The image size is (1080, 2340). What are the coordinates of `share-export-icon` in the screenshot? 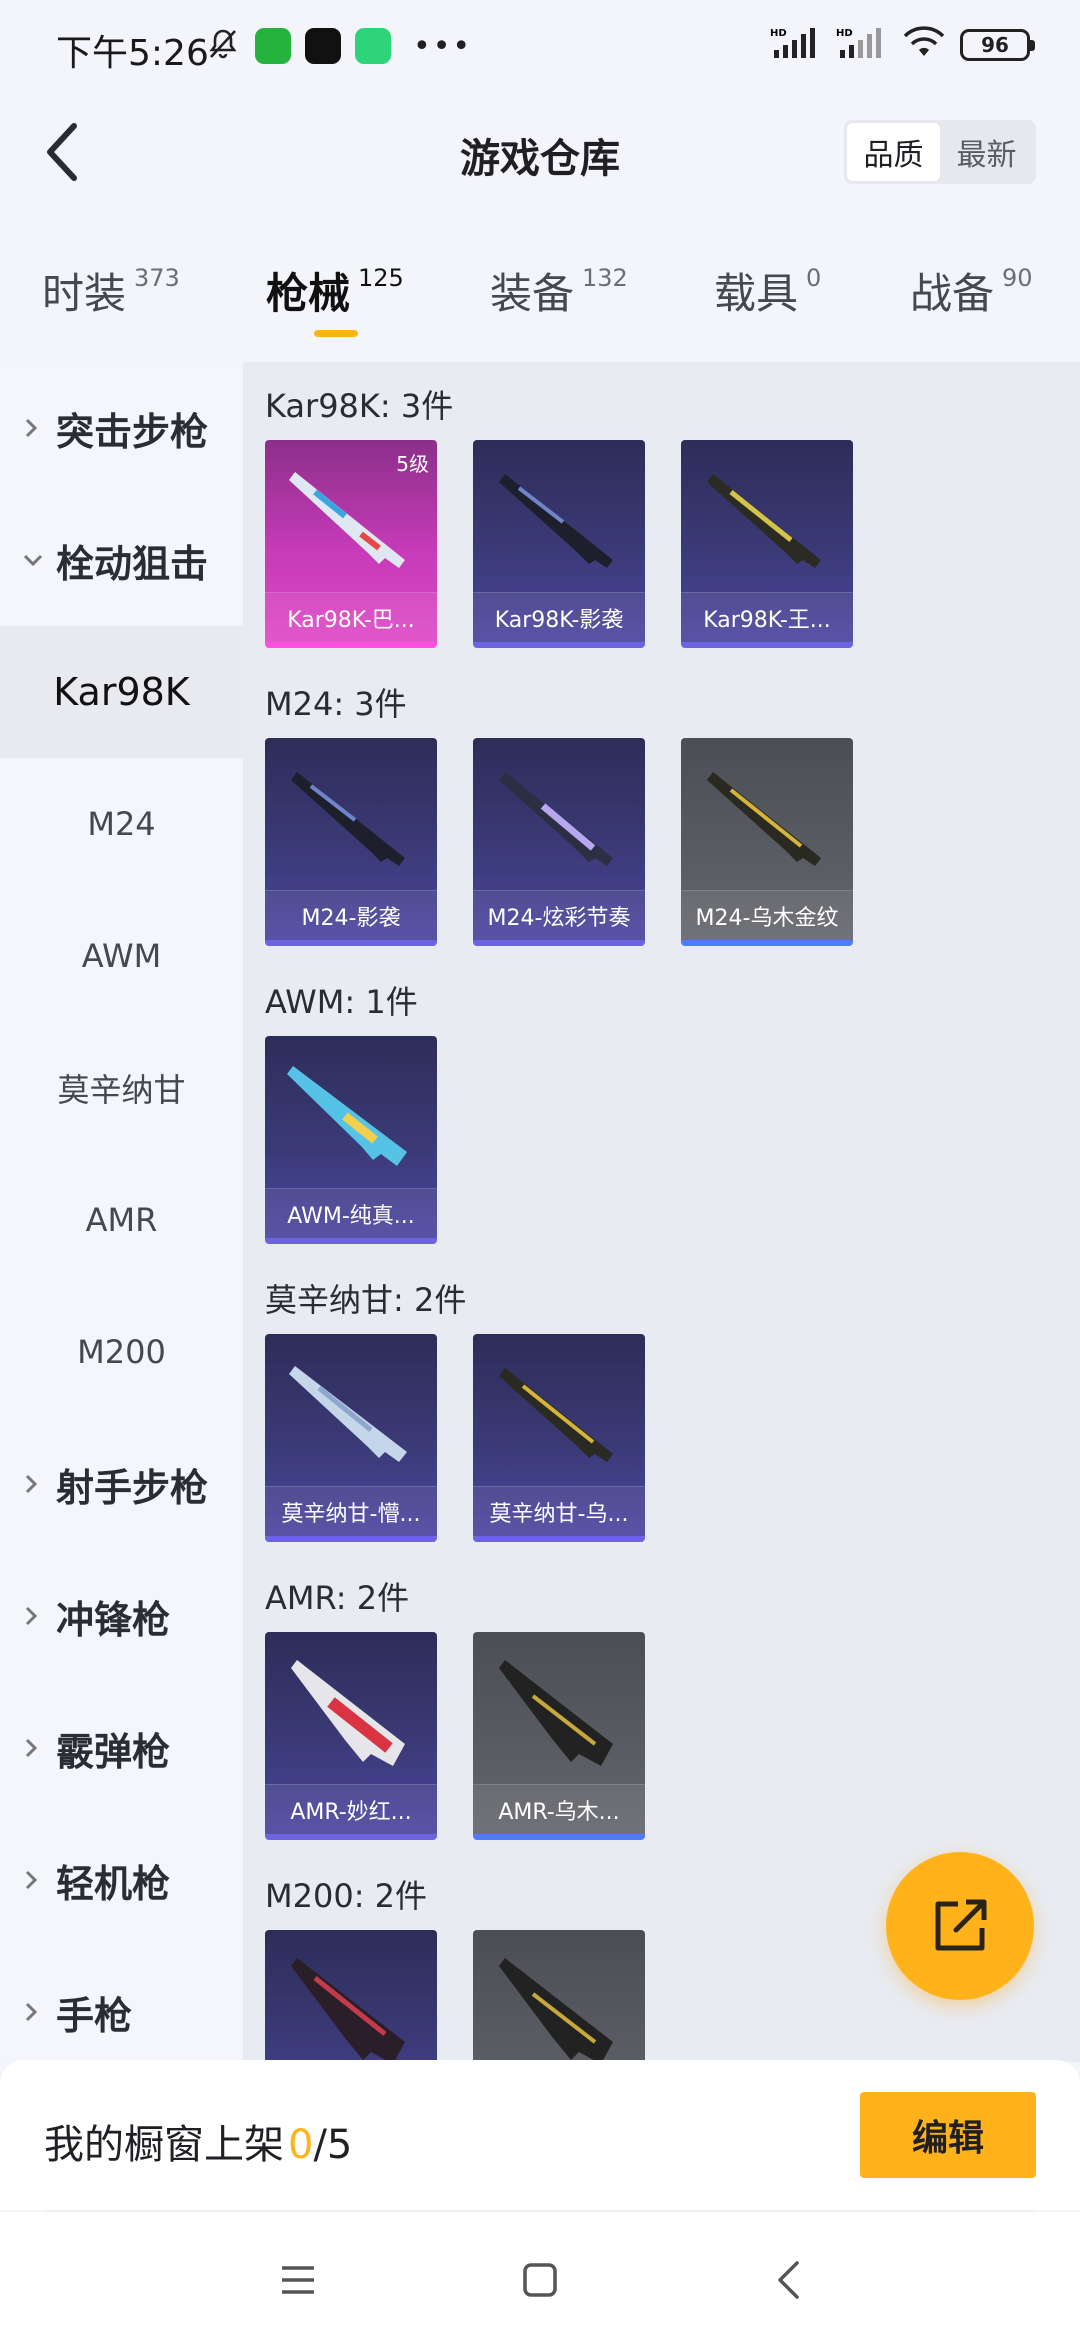 It's located at (961, 1925).